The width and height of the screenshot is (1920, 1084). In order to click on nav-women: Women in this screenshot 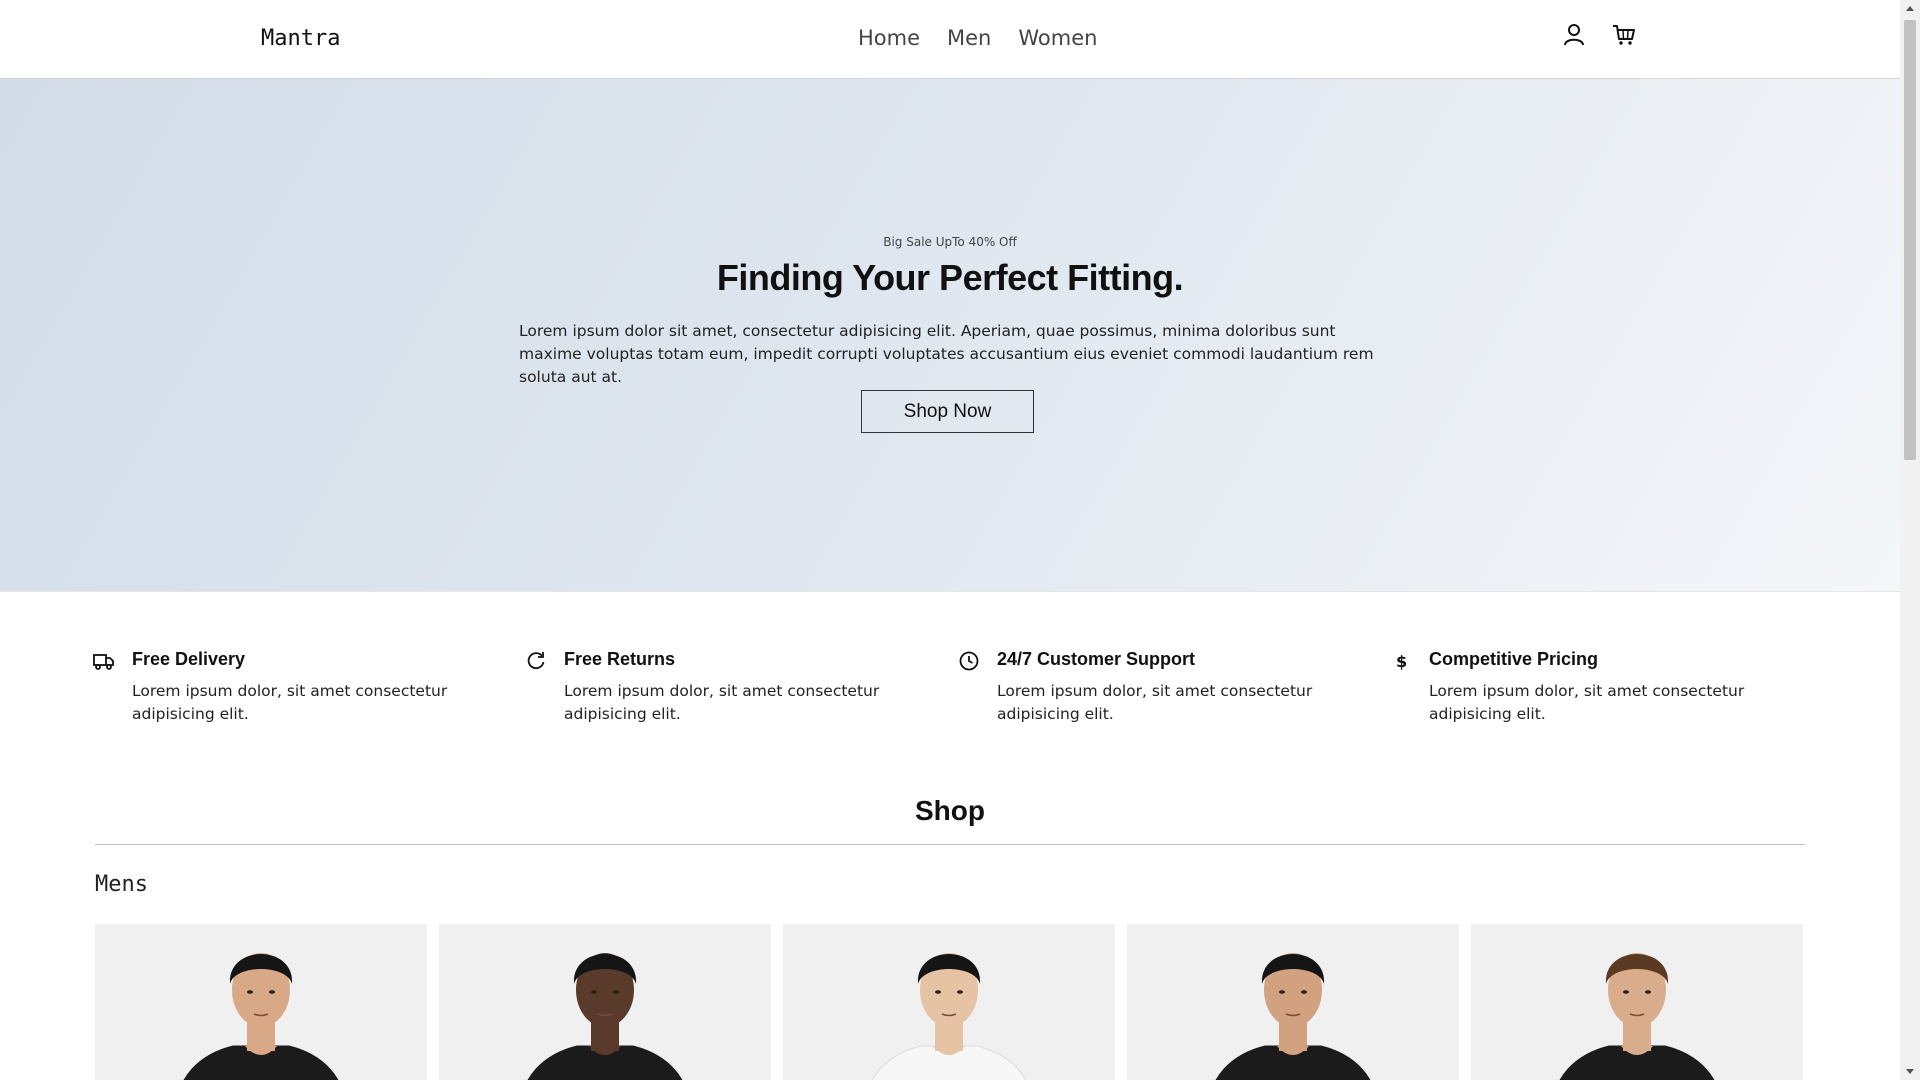, I will do `click(1057, 38)`.